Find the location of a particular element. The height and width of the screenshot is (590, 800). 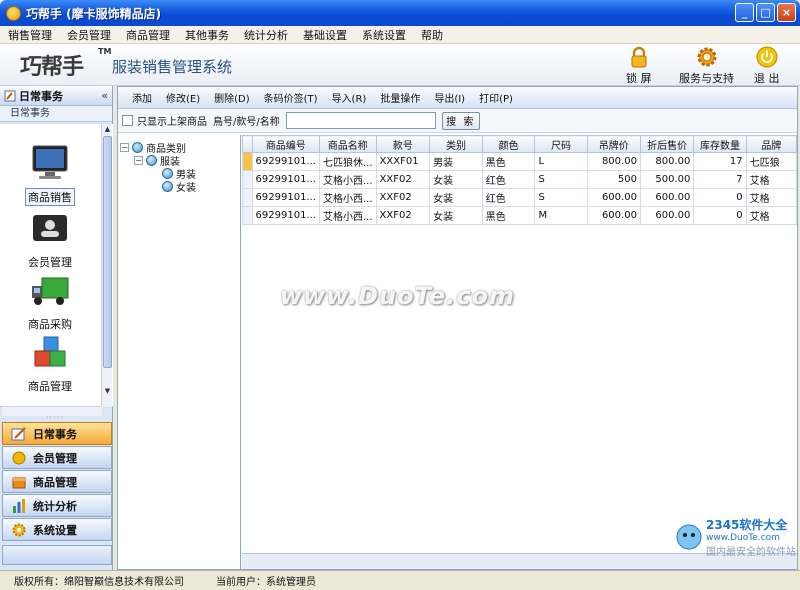

monitor-icon is located at coordinates (50, 162).